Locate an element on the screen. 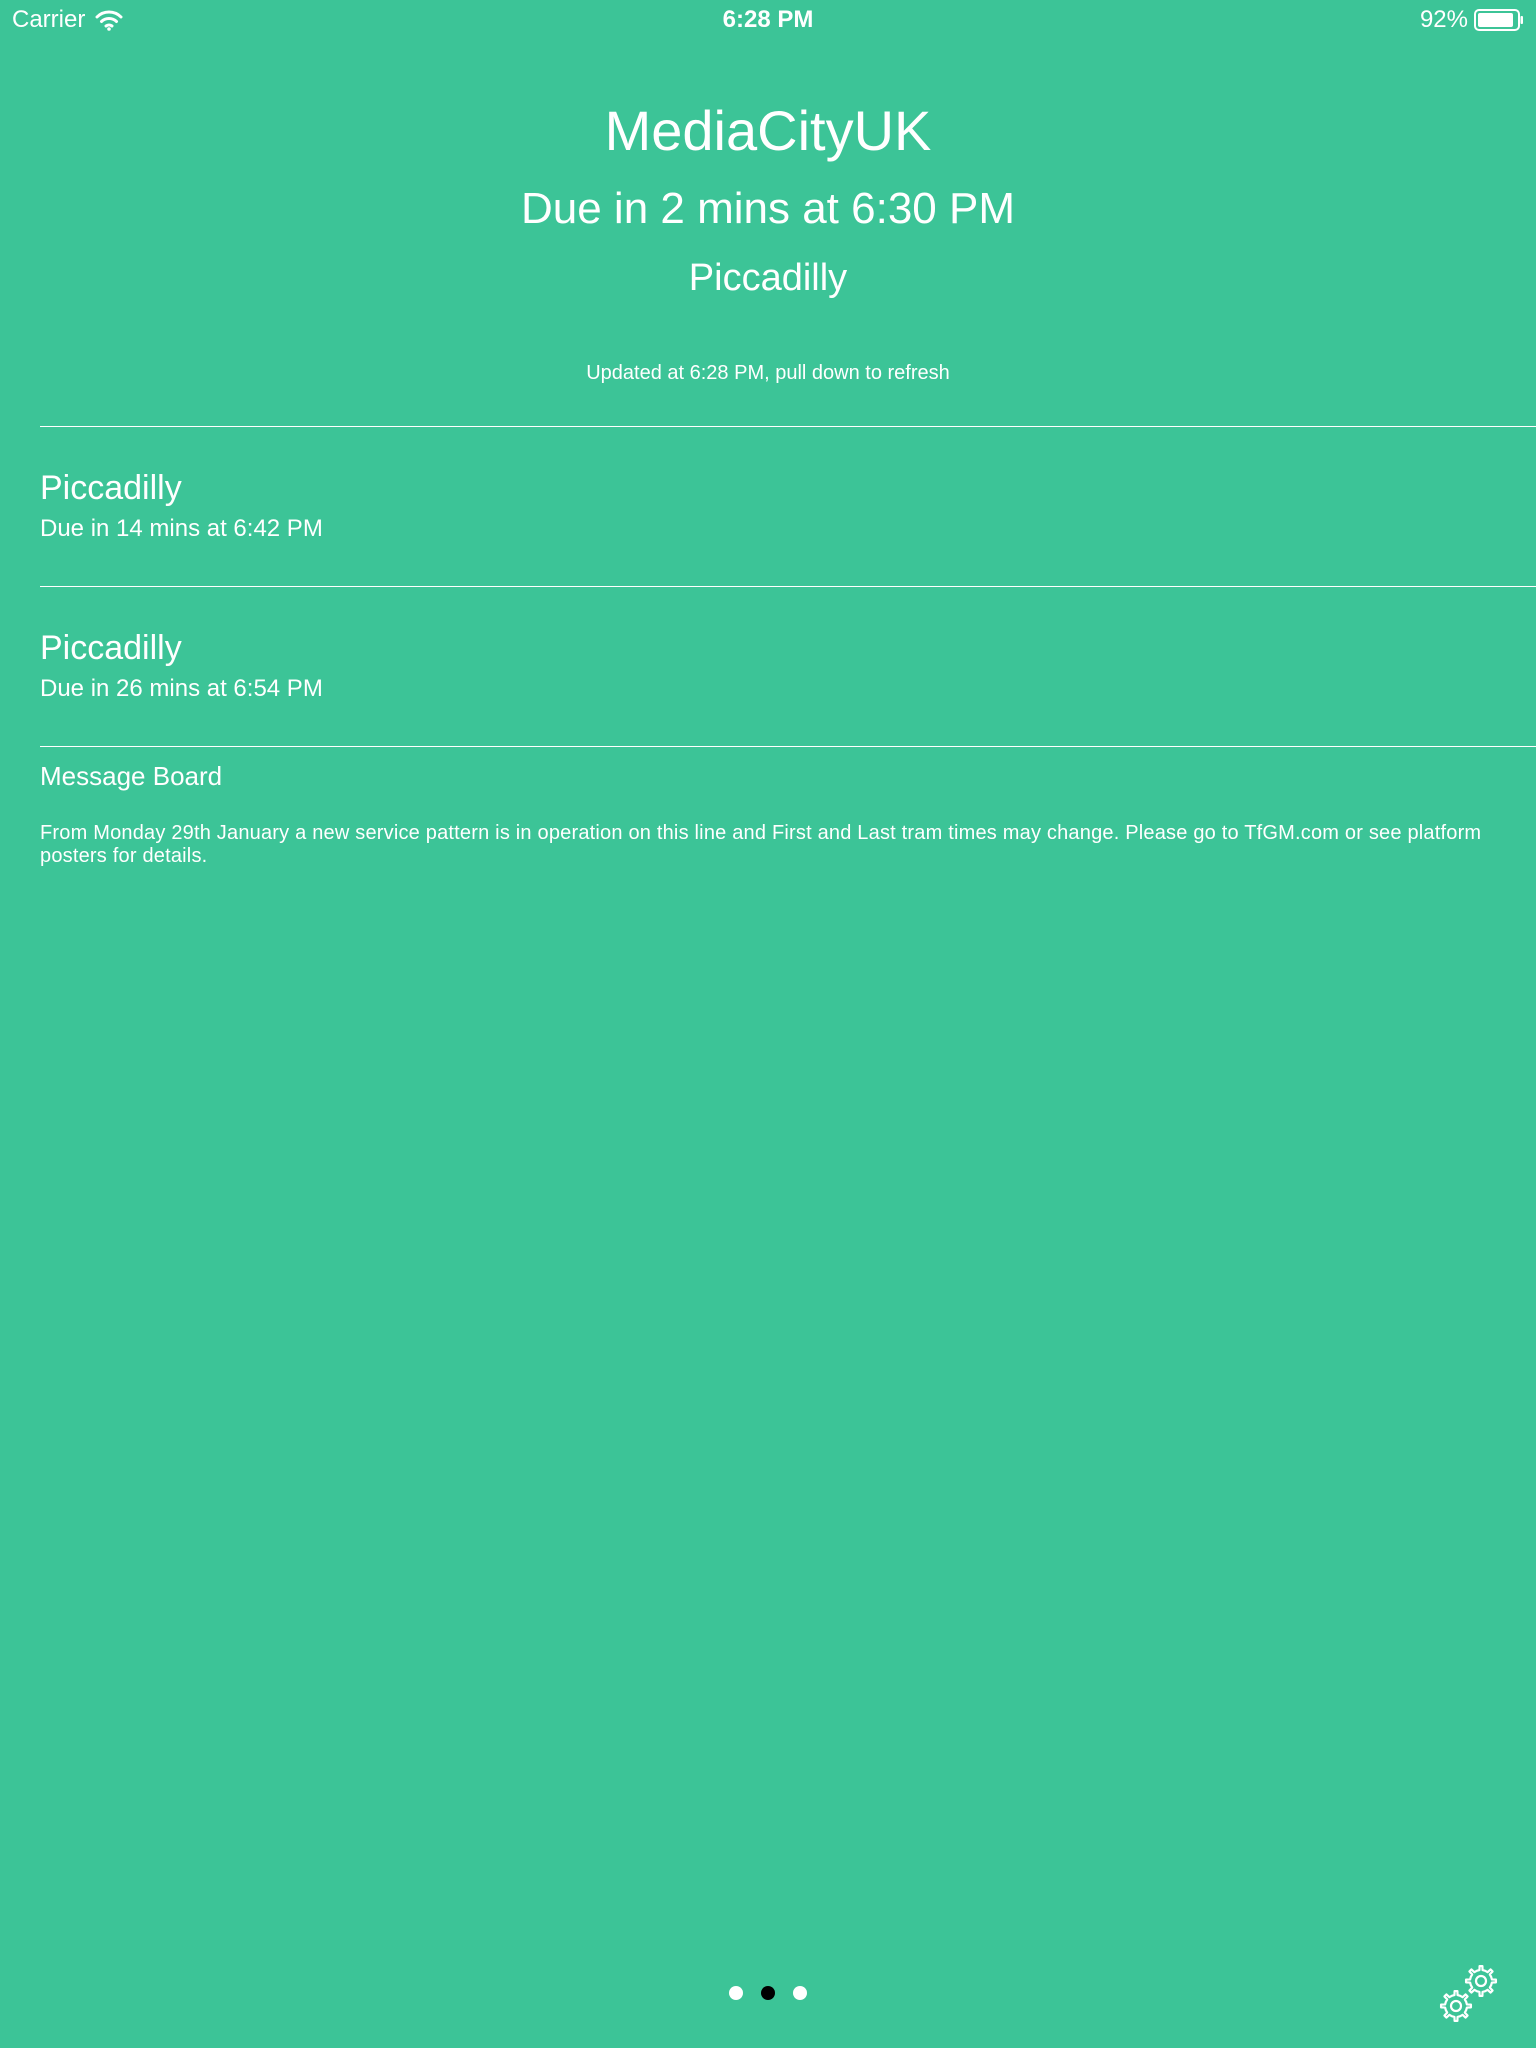 The width and height of the screenshot is (1536, 2048). departure-due: Due in 26 mins at 6:54 PM is located at coordinates (181, 688).